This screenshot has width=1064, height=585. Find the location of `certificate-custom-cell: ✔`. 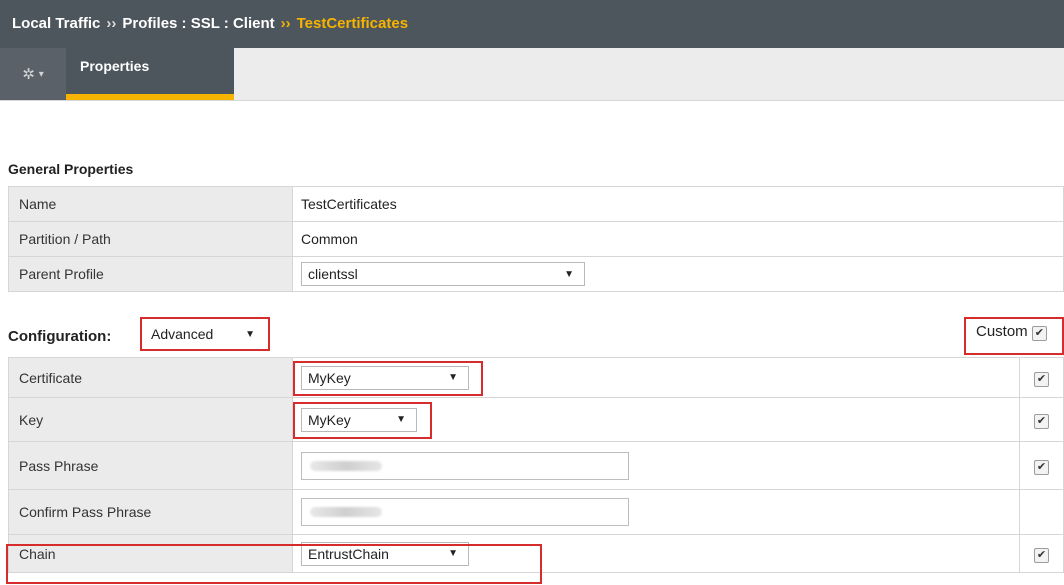

certificate-custom-cell: ✔ is located at coordinates (1041, 377).